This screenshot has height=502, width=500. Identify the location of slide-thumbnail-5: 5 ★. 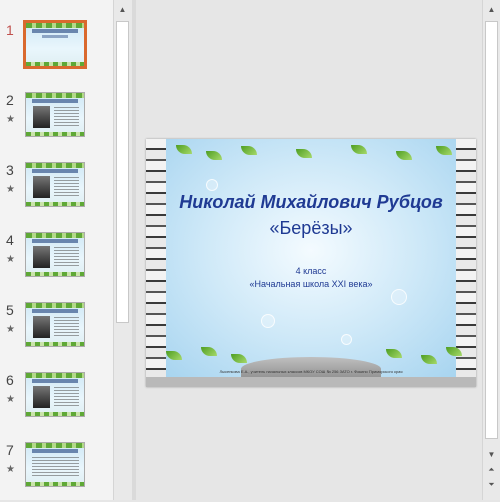
(56, 332).